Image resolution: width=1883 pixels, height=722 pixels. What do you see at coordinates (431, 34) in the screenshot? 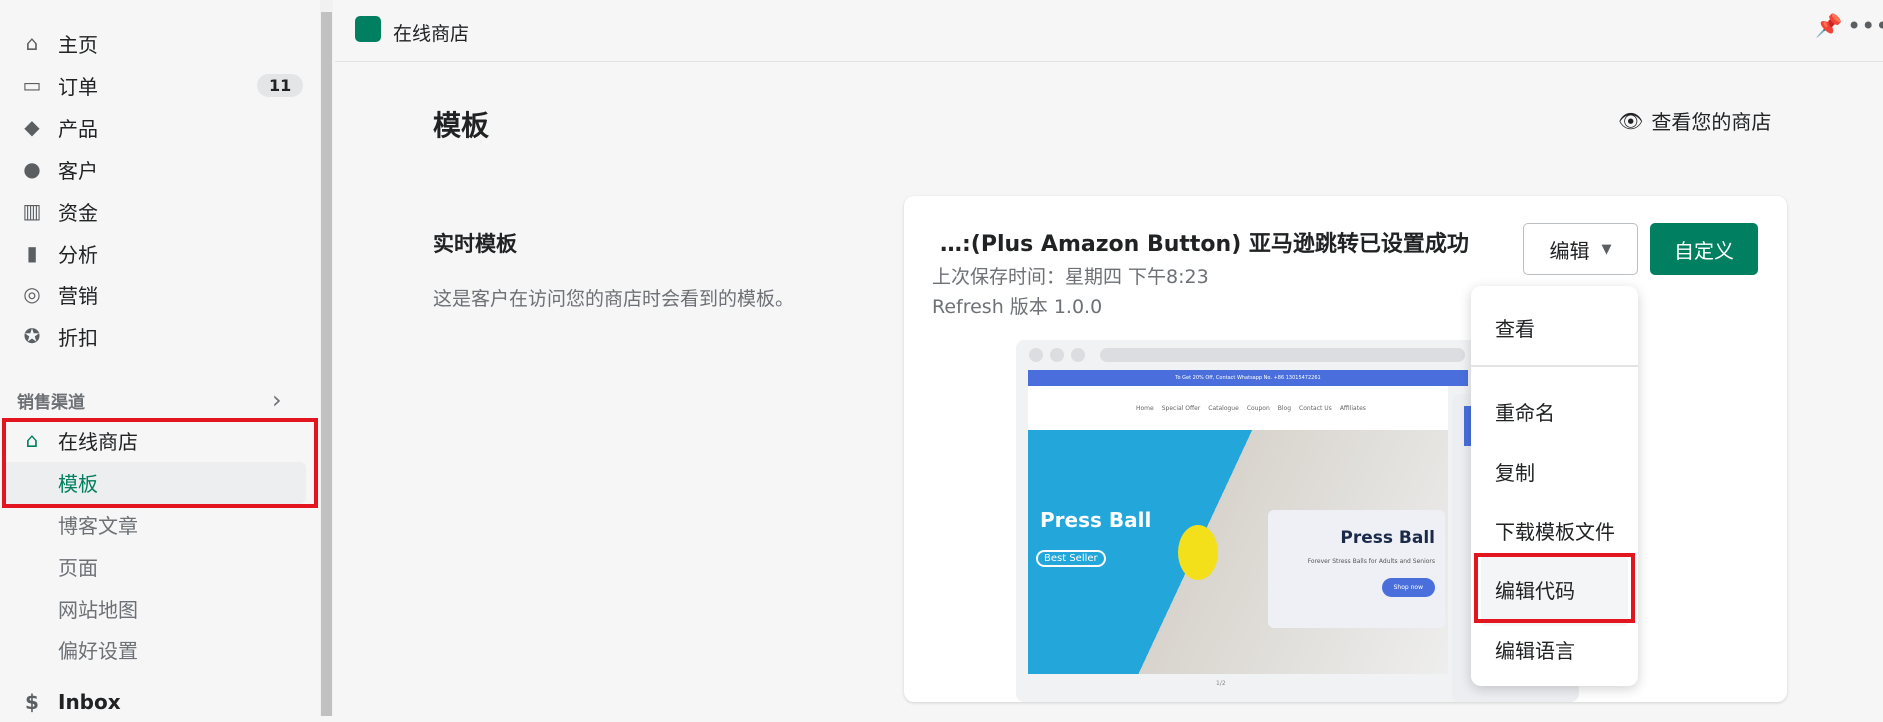
I see `app-title: 在线商店` at bounding box center [431, 34].